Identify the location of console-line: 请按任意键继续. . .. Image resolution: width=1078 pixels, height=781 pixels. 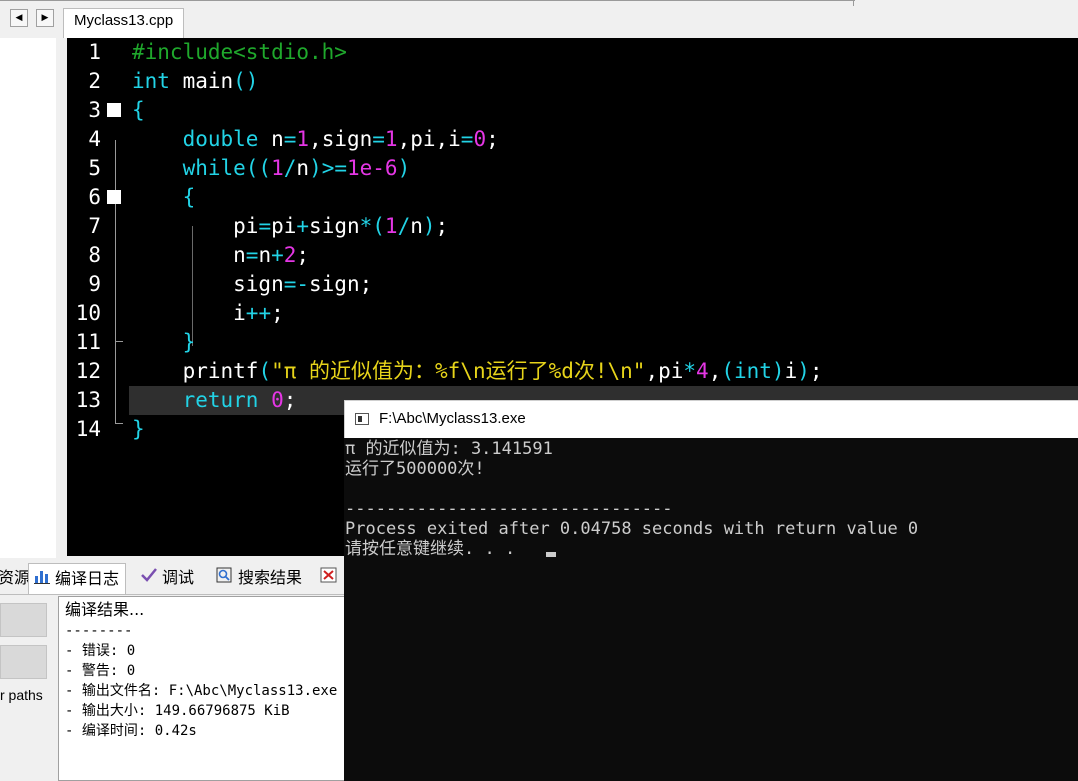
(435, 549).